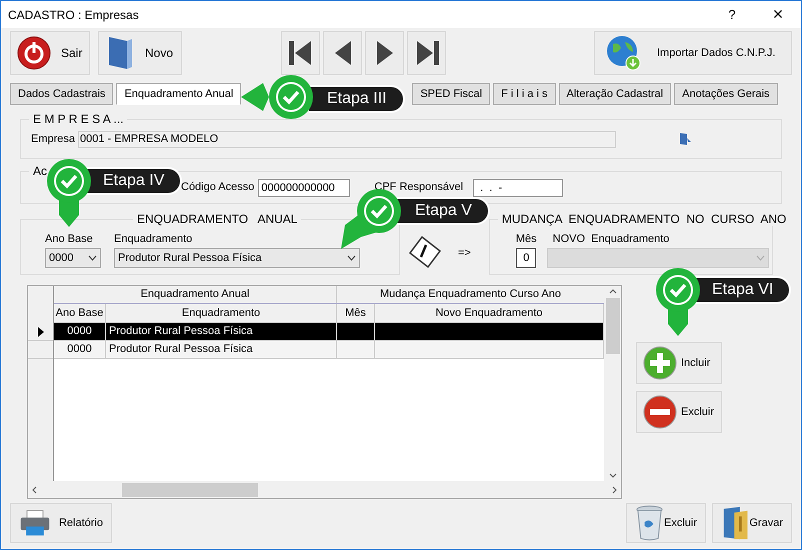 The width and height of the screenshot is (802, 550). What do you see at coordinates (614, 490) in the screenshot?
I see `scroll-right-icon` at bounding box center [614, 490].